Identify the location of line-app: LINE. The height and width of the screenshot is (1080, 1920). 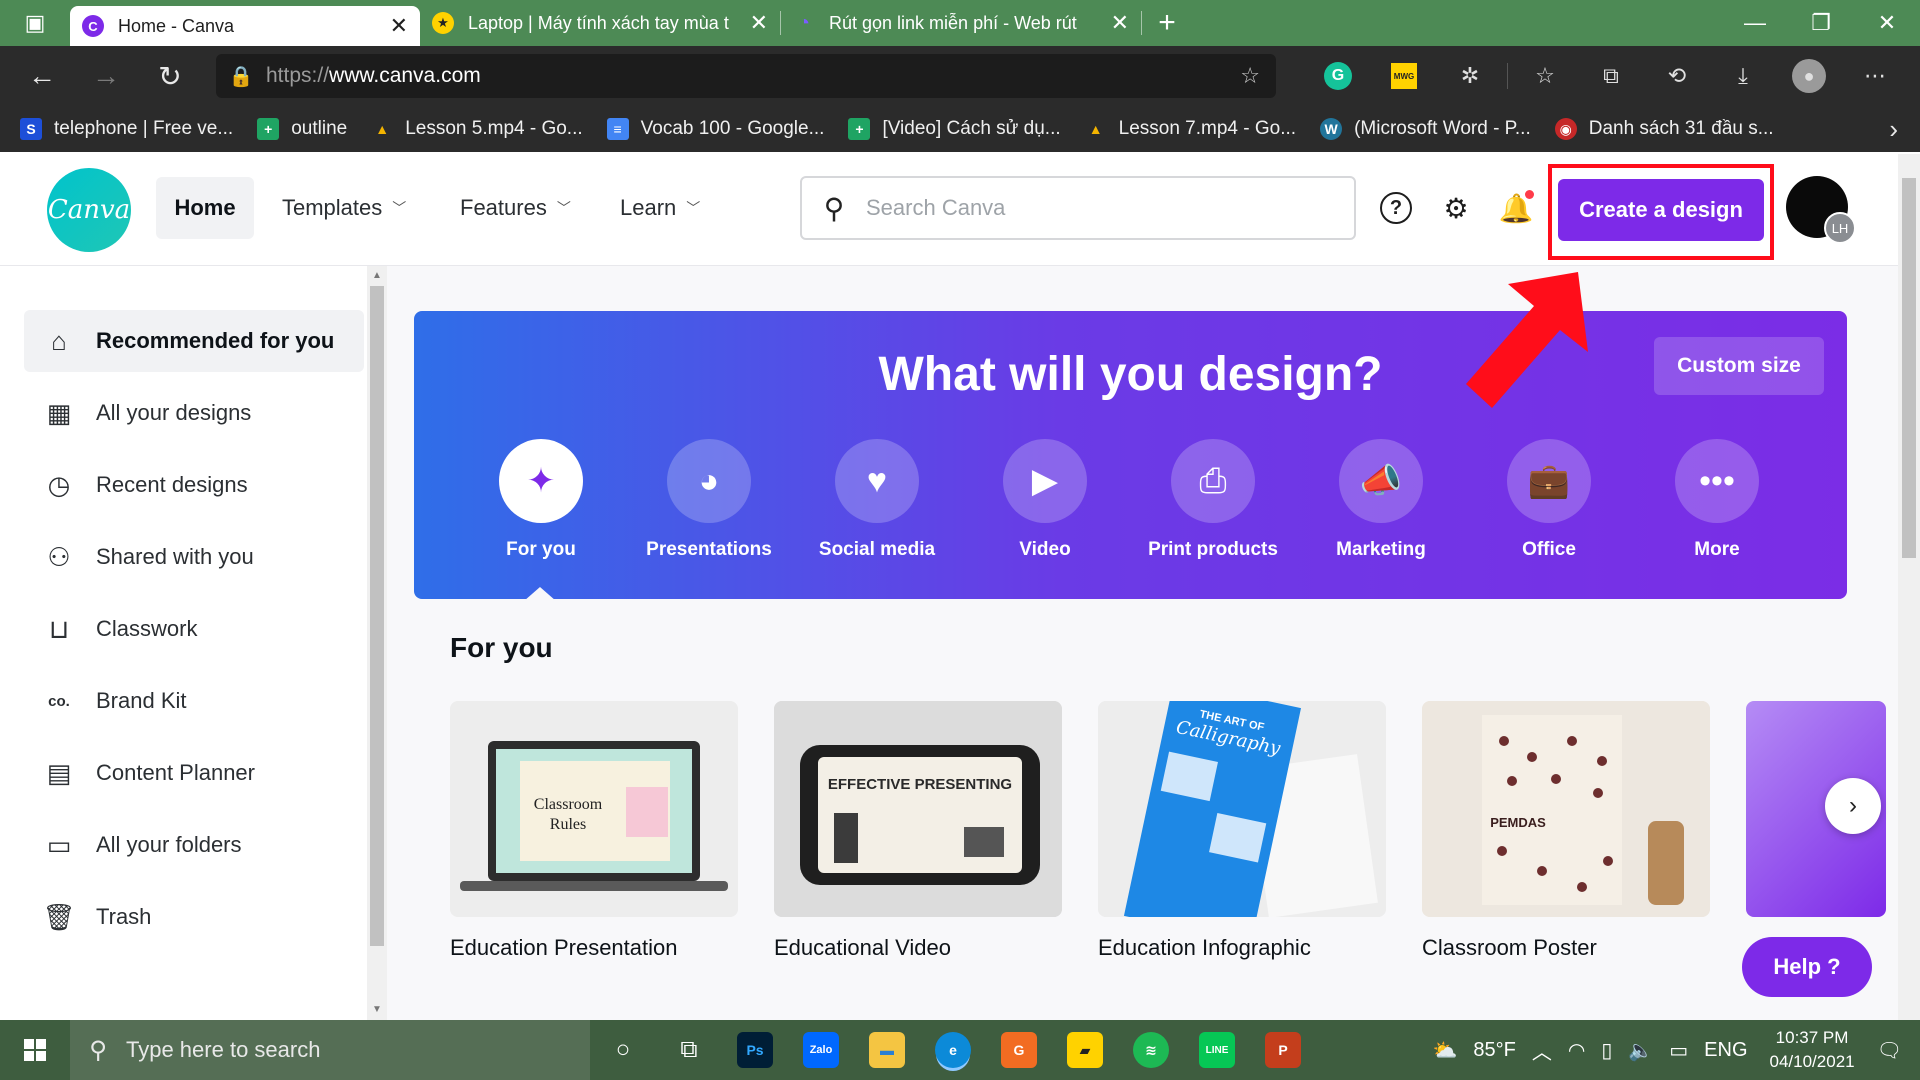
(1217, 1050).